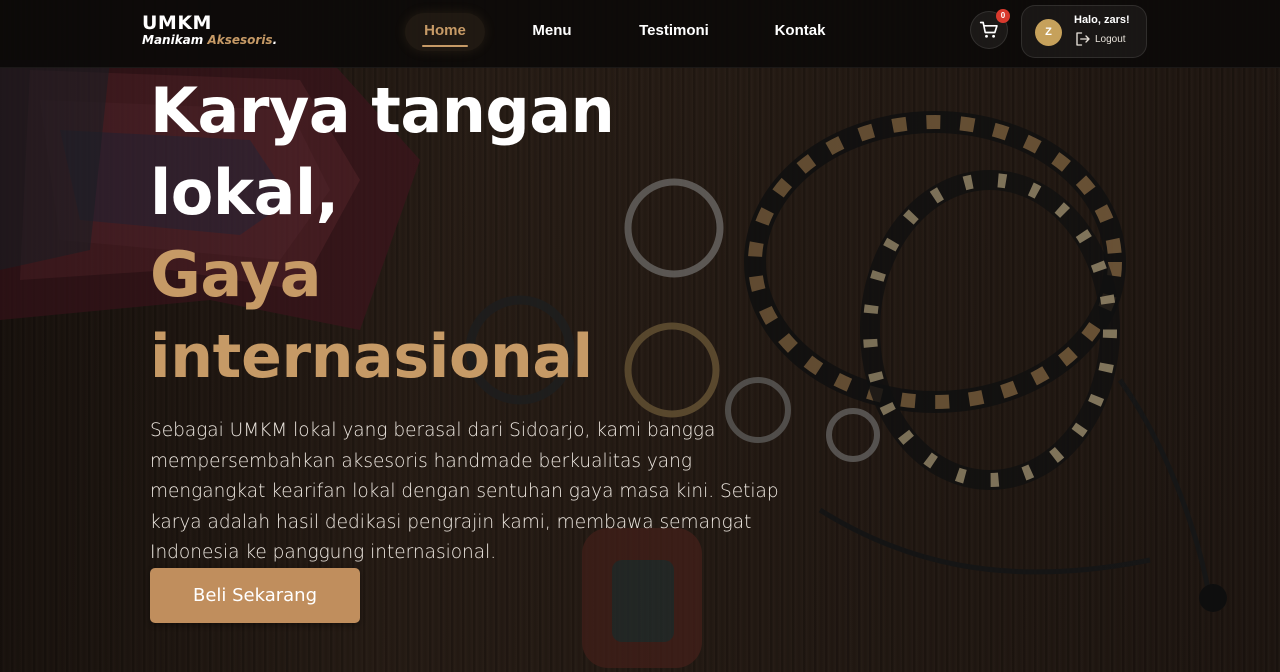 Image resolution: width=1280 pixels, height=672 pixels. I want to click on user-menu: Z Halo, zars! Logout, so click(1084, 31).